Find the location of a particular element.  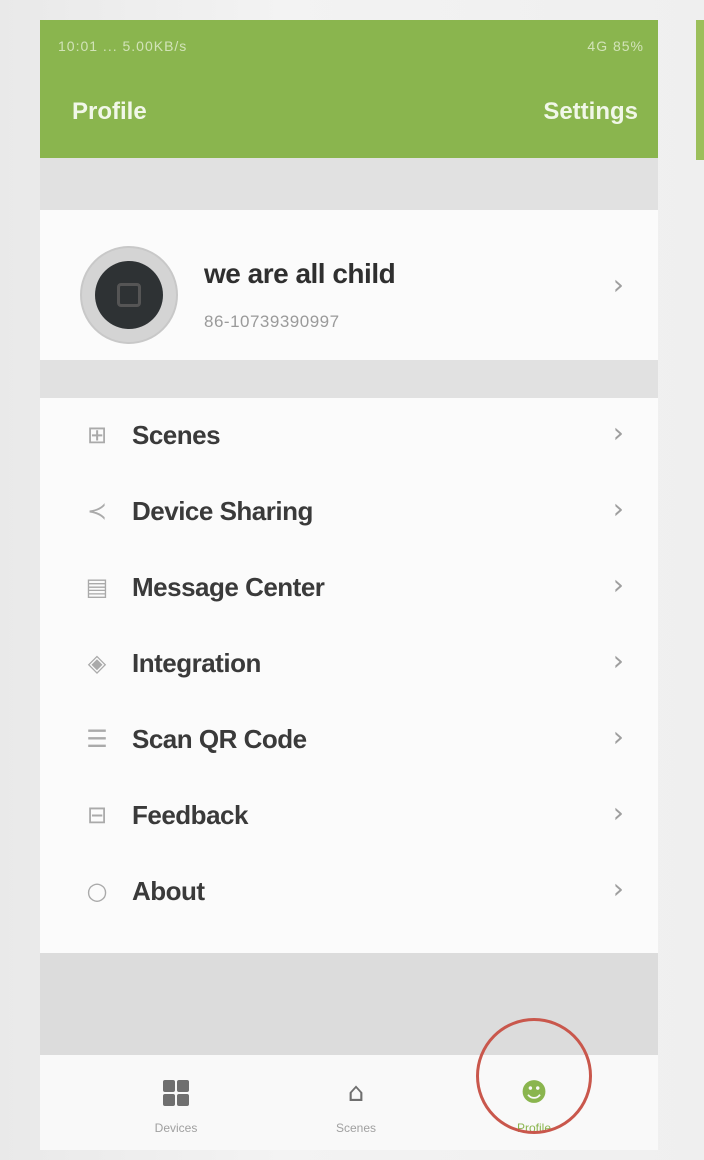

menu-item-about: ○ About › is located at coordinates (349, 892).